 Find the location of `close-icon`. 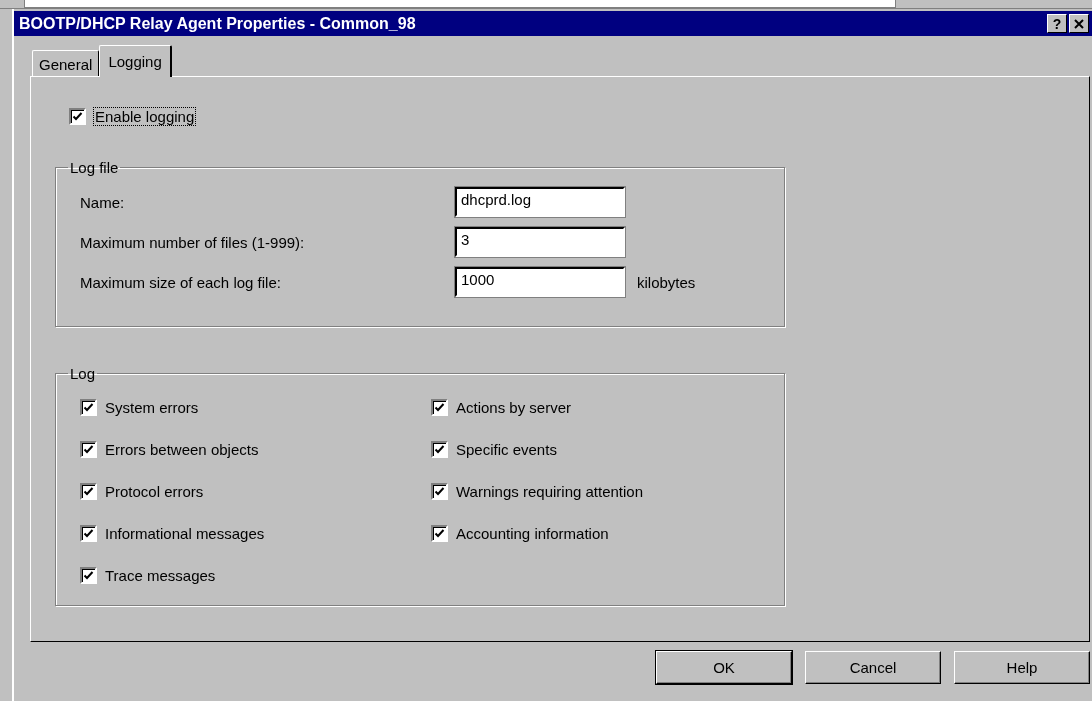

close-icon is located at coordinates (1079, 23).